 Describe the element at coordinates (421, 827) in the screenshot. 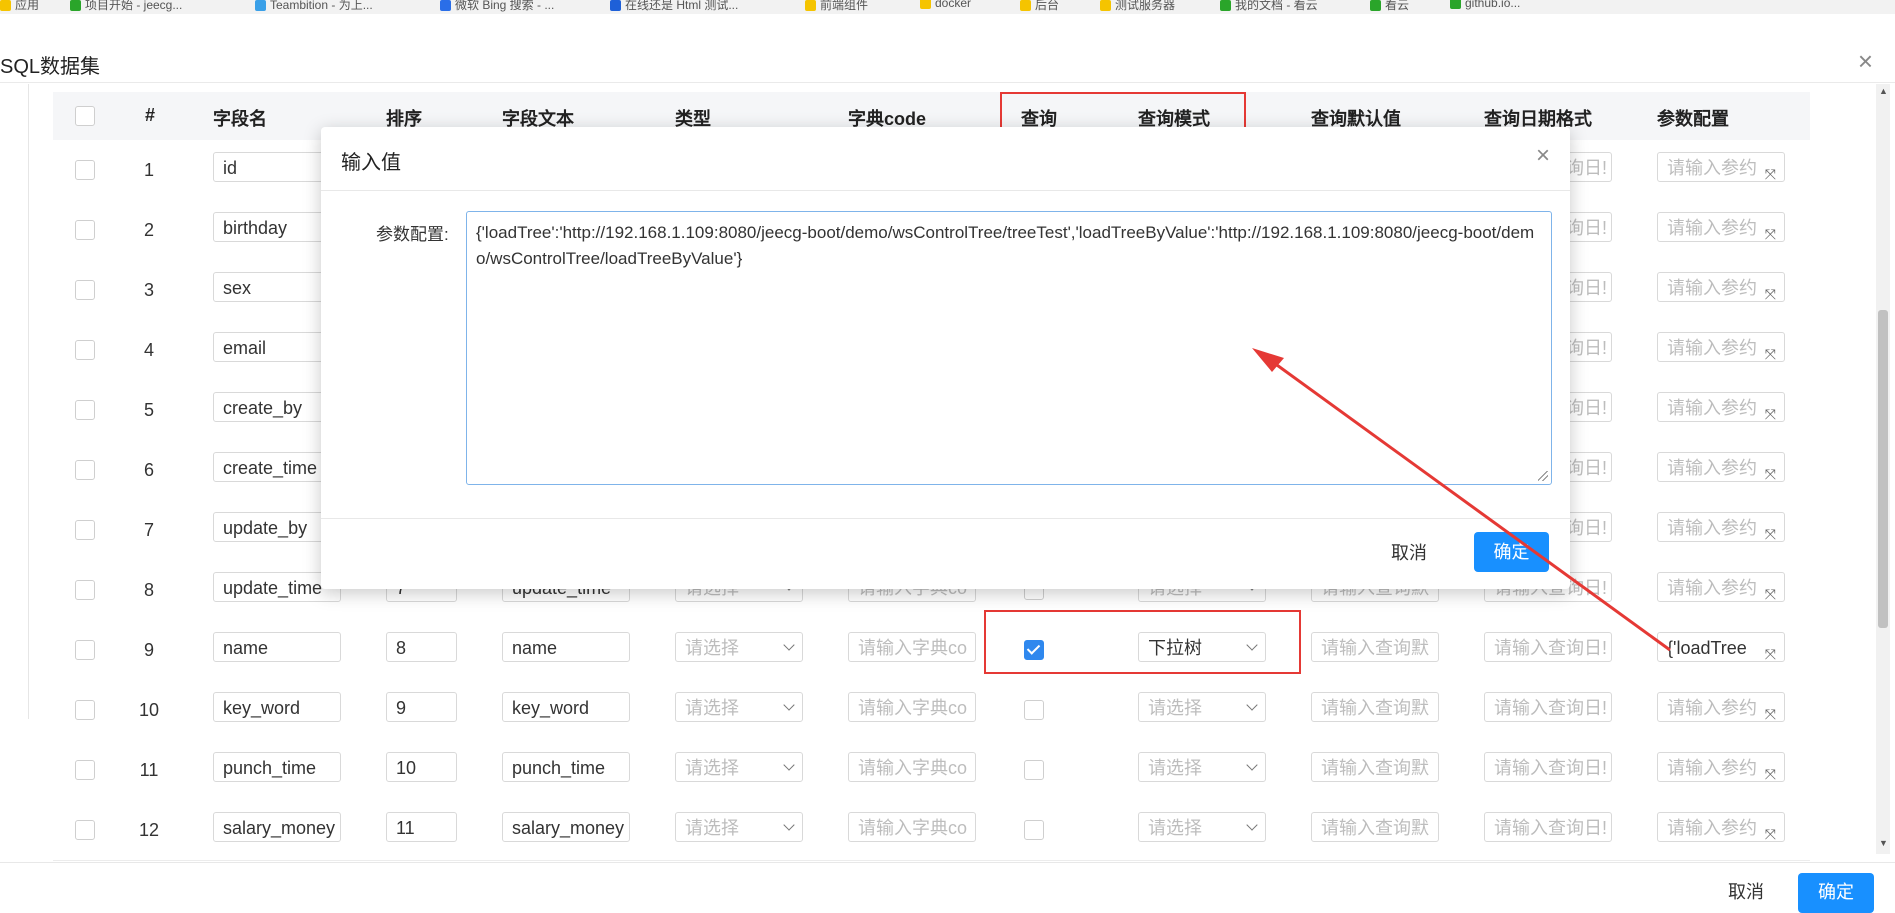

I see `order-input: 11` at that location.